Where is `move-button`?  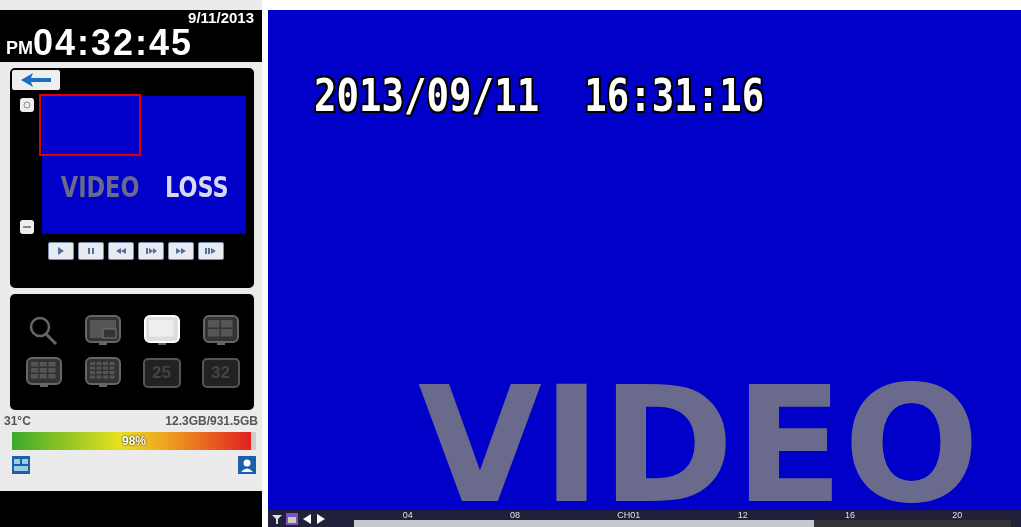
move-button is located at coordinates (27, 105).